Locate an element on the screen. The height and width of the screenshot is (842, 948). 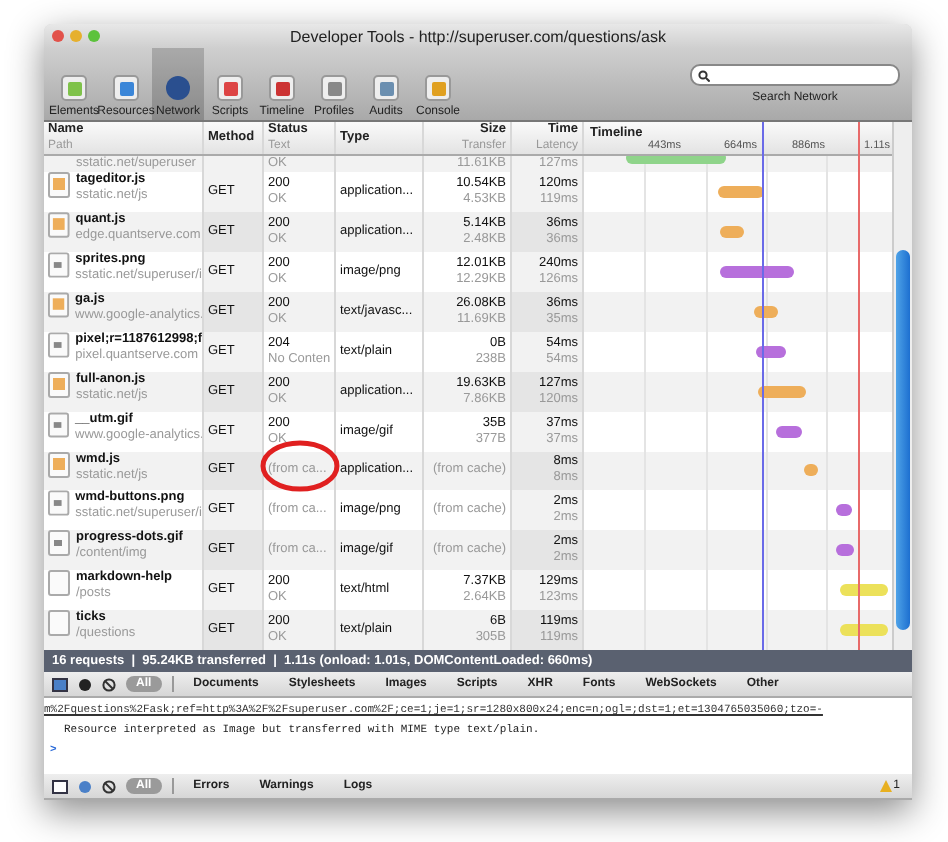
warning-icon is located at coordinates (885, 786).